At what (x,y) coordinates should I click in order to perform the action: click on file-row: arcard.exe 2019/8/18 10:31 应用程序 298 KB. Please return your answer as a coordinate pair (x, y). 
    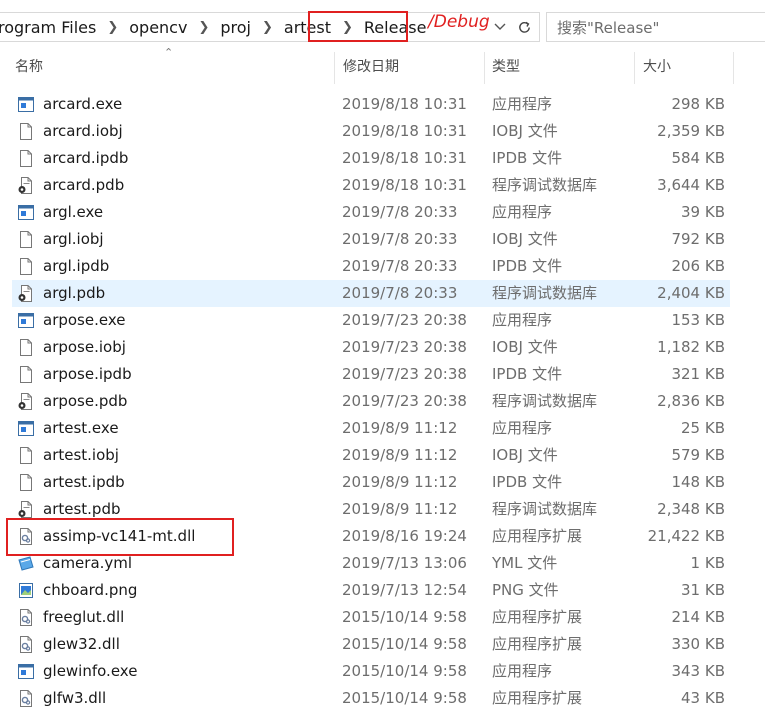
    Looking at the image, I should click on (371, 104).